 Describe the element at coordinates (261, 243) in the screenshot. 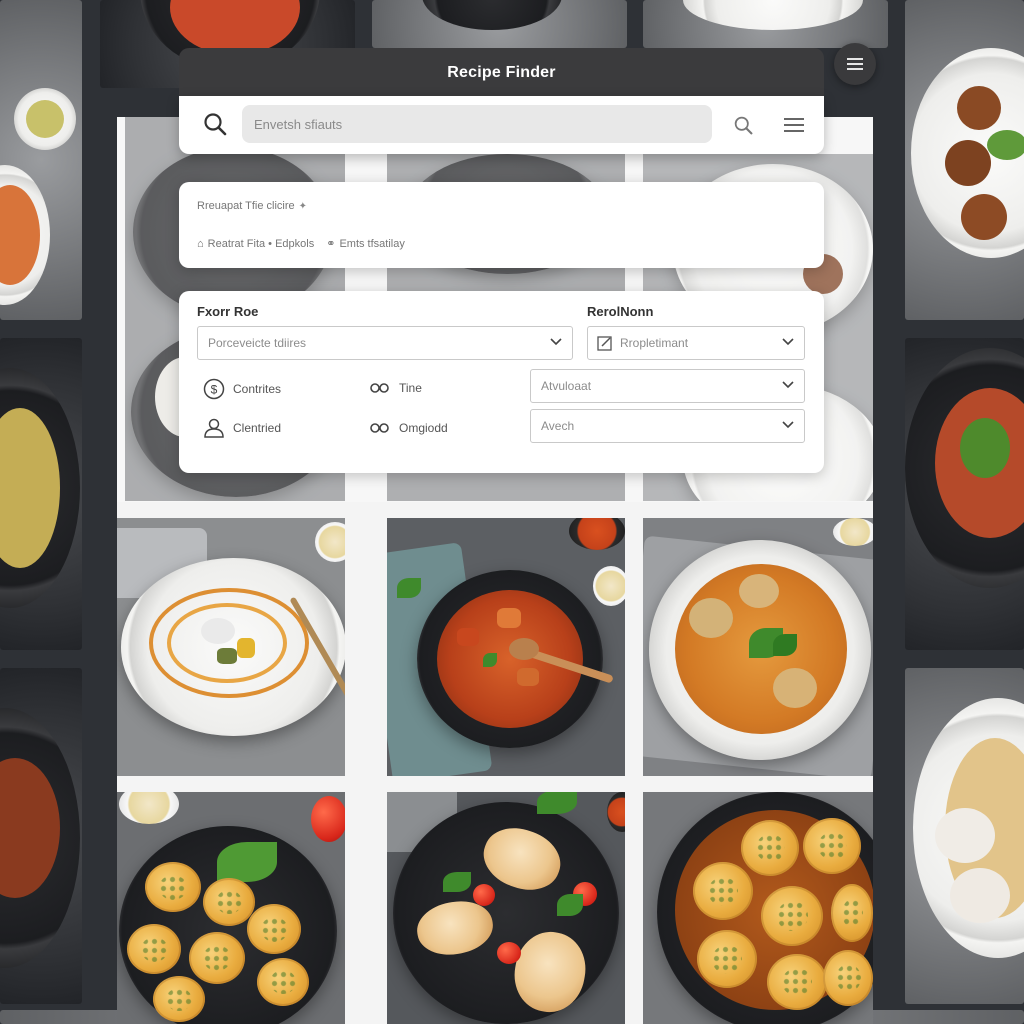

I see `info-text: Reatrat Fita • Edpkols` at that location.